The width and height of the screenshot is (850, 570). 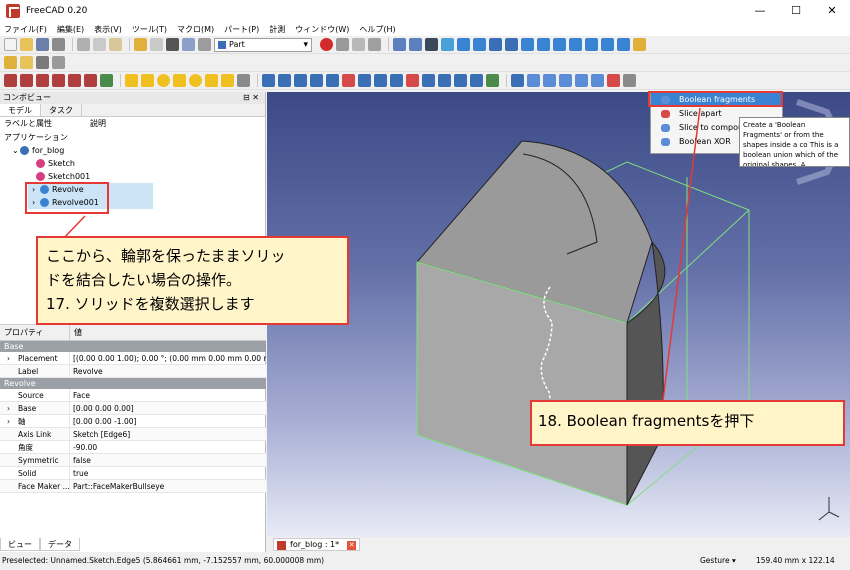 I want to click on measure-3d-icon, so click(x=90, y=80).